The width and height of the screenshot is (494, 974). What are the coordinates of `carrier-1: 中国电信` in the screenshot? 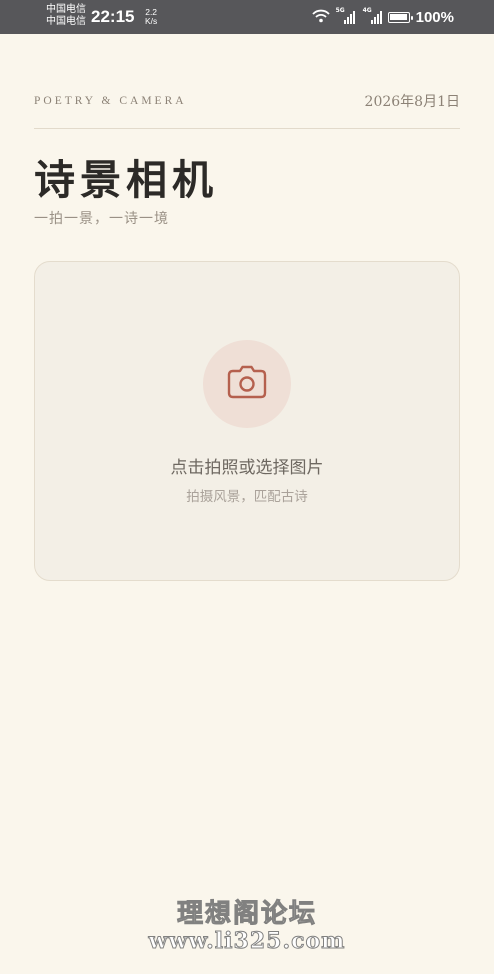 It's located at (66, 9).